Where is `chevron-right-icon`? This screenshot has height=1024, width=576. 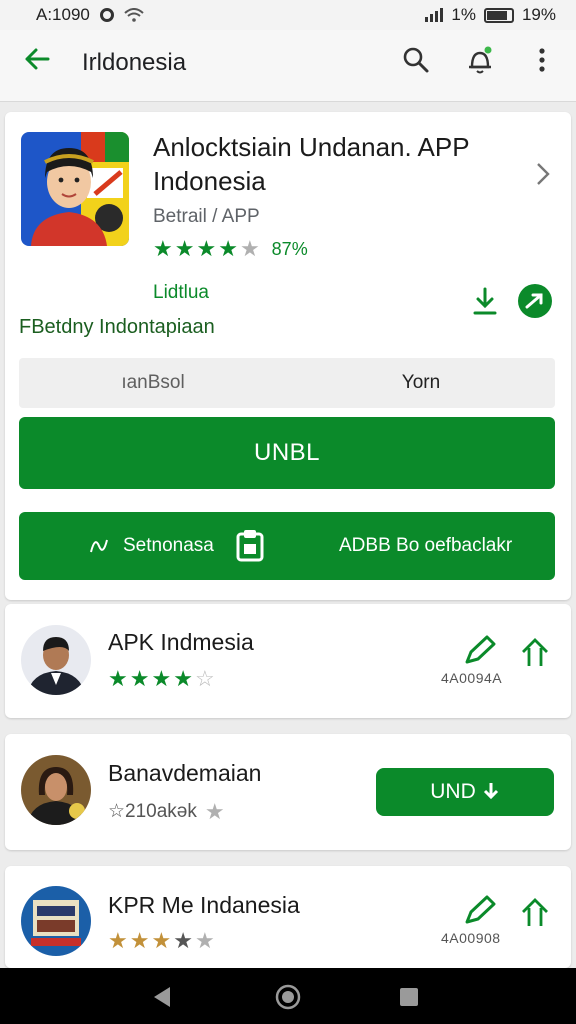 chevron-right-icon is located at coordinates (543, 174).